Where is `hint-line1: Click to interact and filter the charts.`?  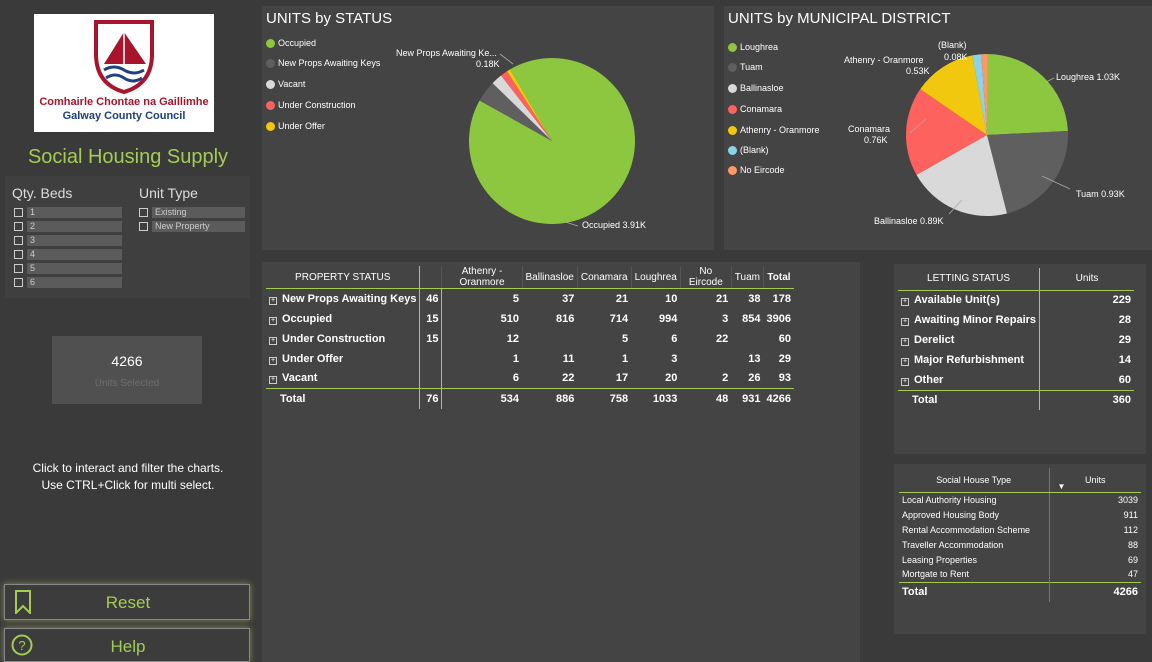 hint-line1: Click to interact and filter the charts. is located at coordinates (128, 468).